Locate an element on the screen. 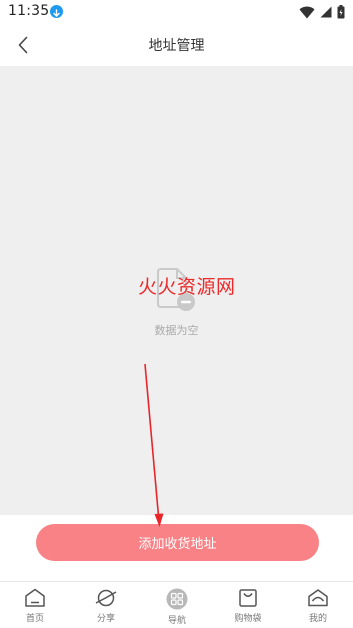  header: 地址管理 is located at coordinates (176, 45).